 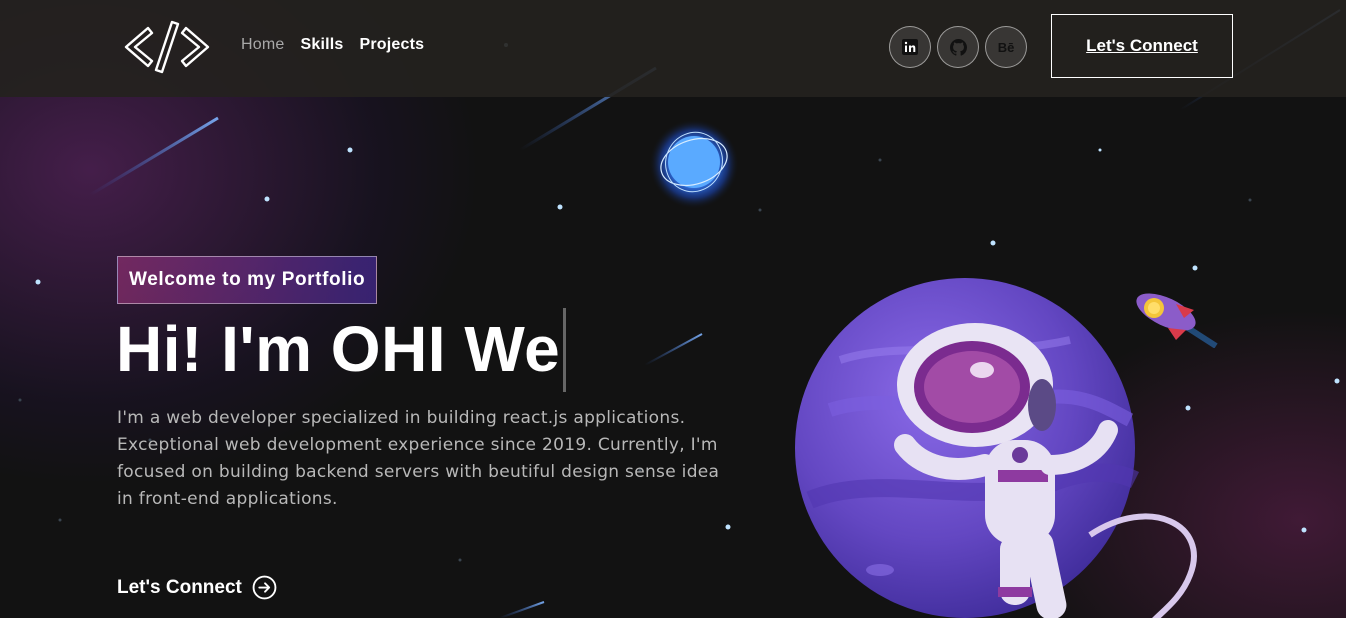 I want to click on lets-connect-button: Let's Connect, so click(x=1142, y=46).